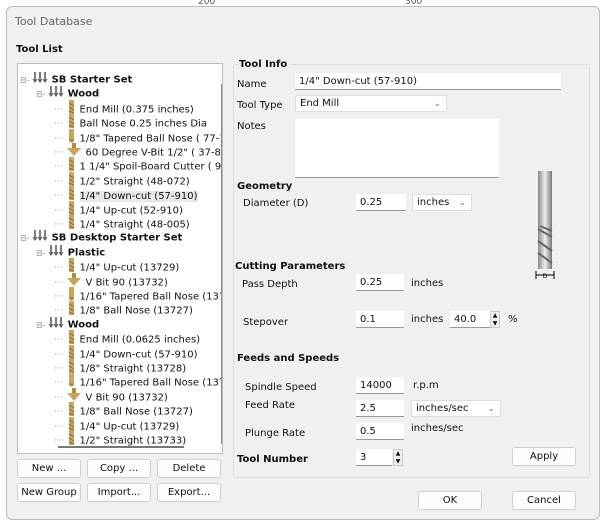 This screenshot has height=520, width=600. What do you see at coordinates (374, 457) in the screenshot?
I see `tool-number-input: 3` at bounding box center [374, 457].